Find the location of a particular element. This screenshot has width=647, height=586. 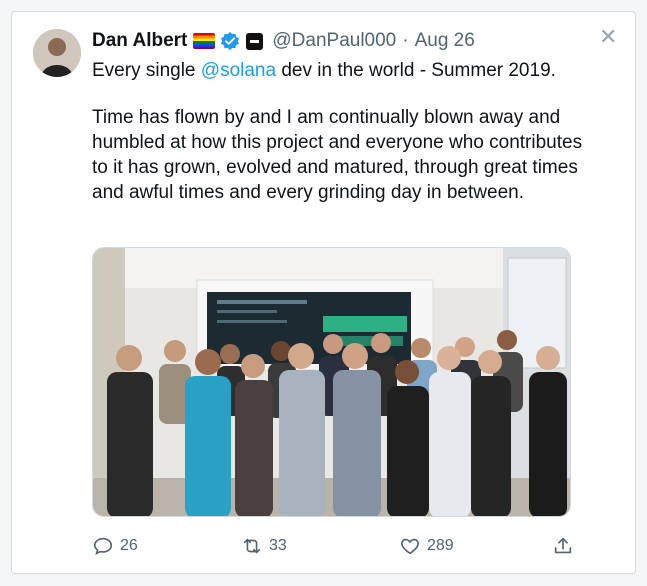

share-icon is located at coordinates (563, 545).